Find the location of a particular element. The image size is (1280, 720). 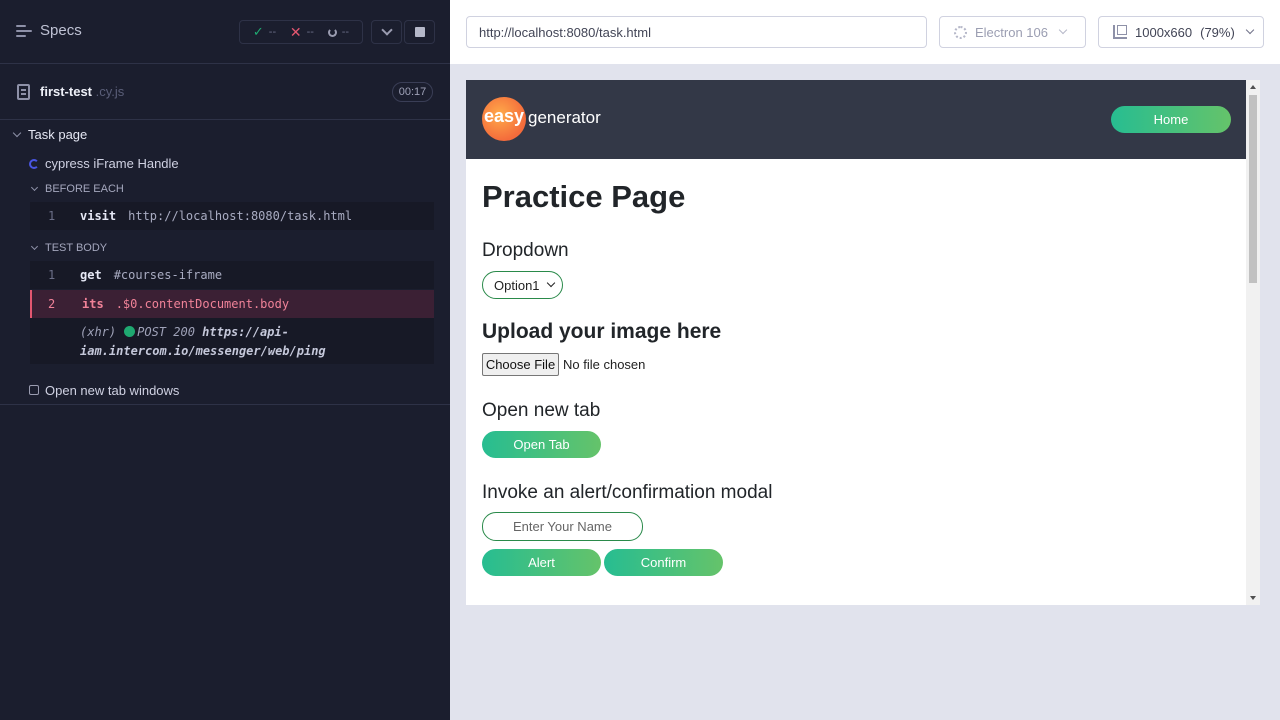

dropdown-heading: Dropdown is located at coordinates (525, 250).